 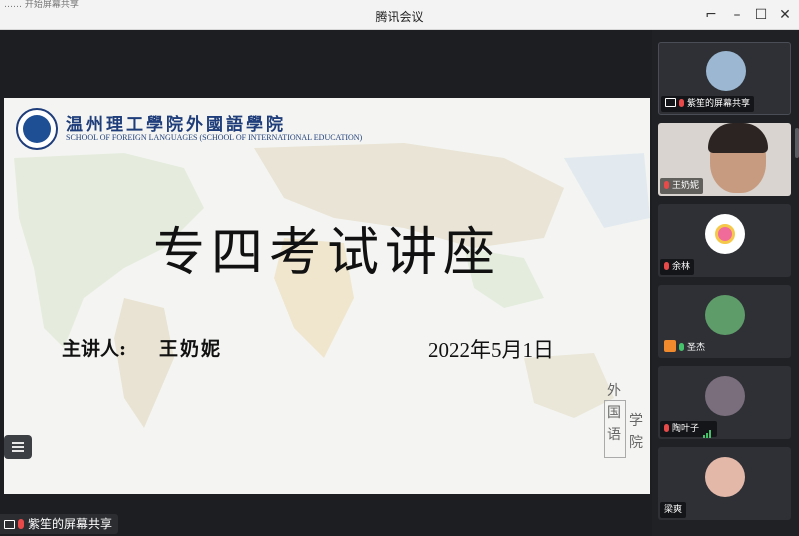 I want to click on participant-tile: 余林, so click(x=724, y=240).